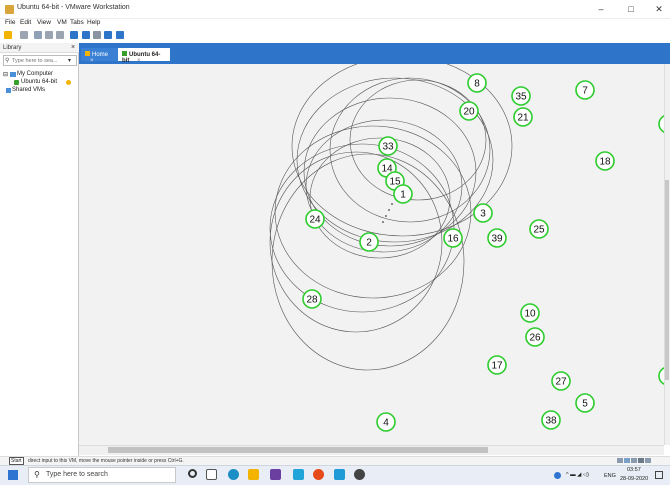 The height and width of the screenshot is (485, 670). What do you see at coordinates (35, 74) in the screenshot?
I see `tree-item-my-computer: My Computer` at bounding box center [35, 74].